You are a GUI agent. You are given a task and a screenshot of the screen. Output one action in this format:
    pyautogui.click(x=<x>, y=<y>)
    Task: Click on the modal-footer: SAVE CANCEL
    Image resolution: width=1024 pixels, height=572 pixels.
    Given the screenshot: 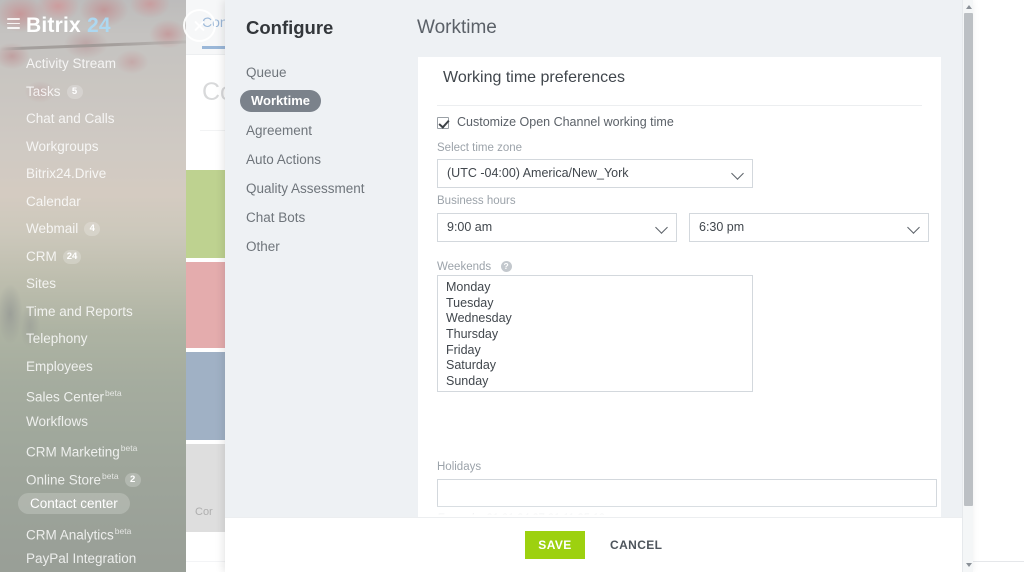 What is the action you would take?
    pyautogui.click(x=599, y=544)
    